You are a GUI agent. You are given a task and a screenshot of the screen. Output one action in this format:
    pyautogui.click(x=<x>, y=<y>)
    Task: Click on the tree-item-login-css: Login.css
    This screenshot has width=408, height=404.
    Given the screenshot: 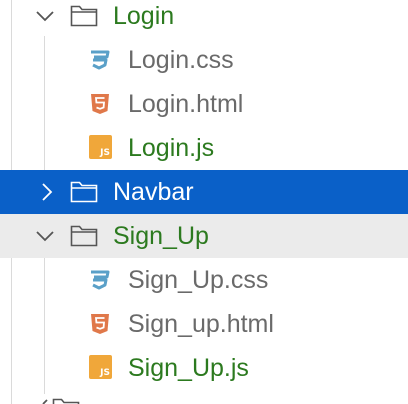 What is the action you would take?
    pyautogui.click(x=204, y=60)
    